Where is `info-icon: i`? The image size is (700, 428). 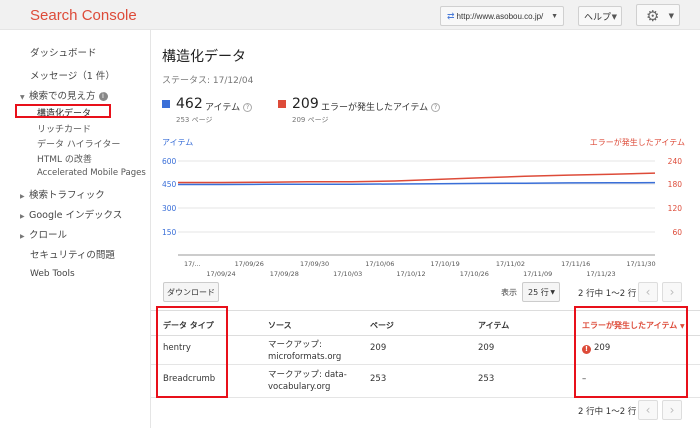
info-icon: i is located at coordinates (103, 96).